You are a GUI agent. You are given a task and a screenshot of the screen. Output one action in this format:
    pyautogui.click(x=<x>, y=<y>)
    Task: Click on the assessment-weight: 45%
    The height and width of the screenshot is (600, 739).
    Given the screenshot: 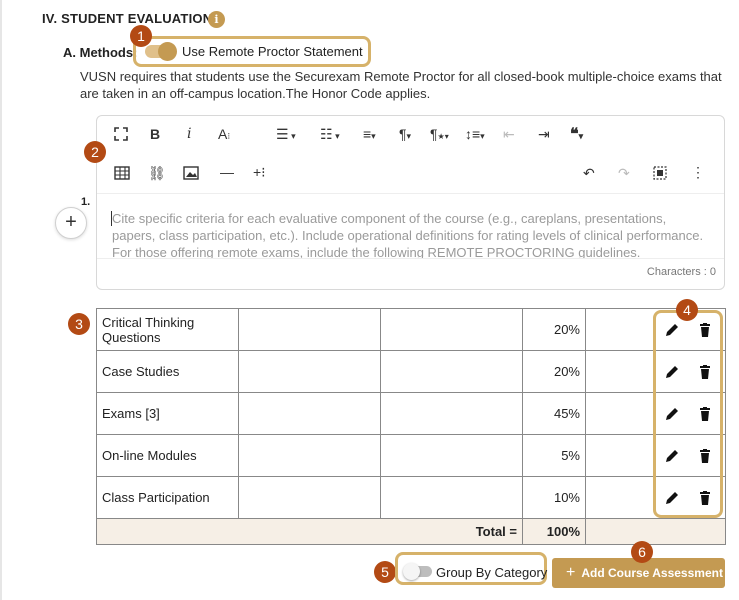 What is the action you would take?
    pyautogui.click(x=554, y=413)
    